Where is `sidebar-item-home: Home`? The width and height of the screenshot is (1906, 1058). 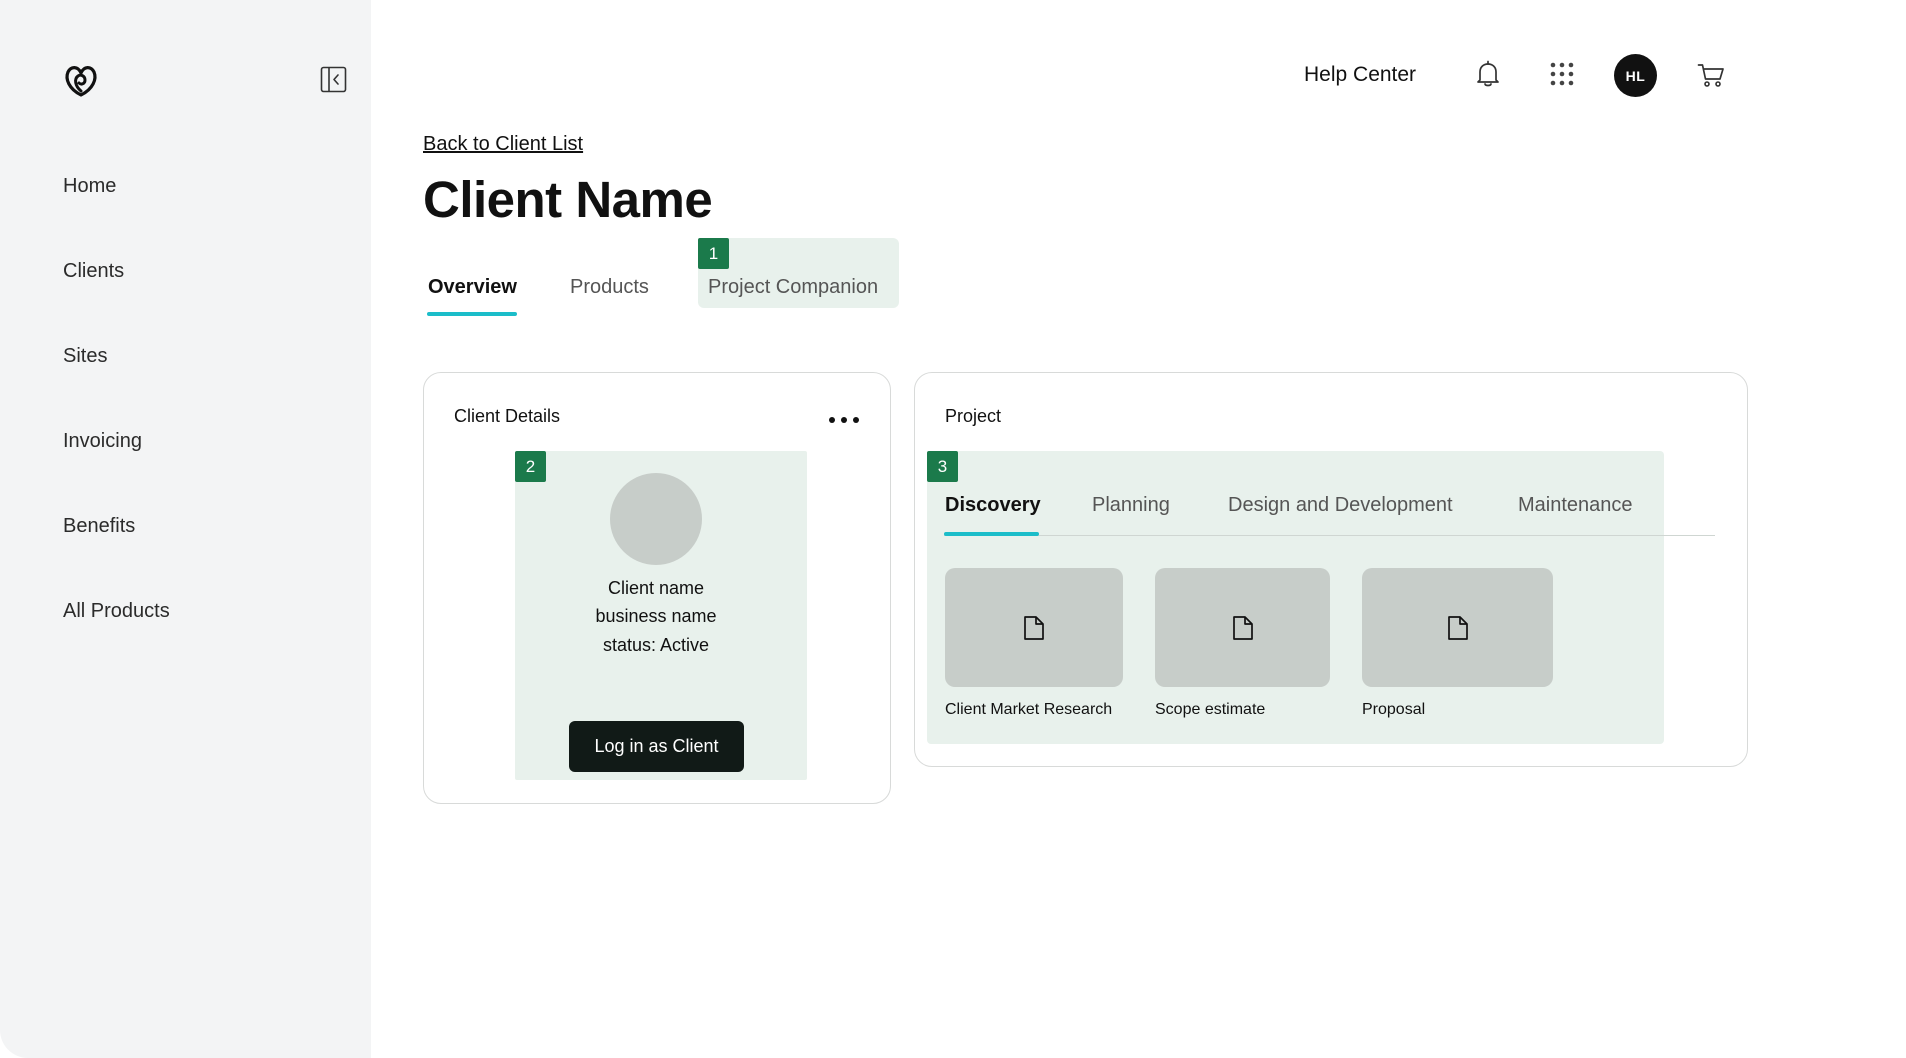 sidebar-item-home: Home is located at coordinates (89, 186).